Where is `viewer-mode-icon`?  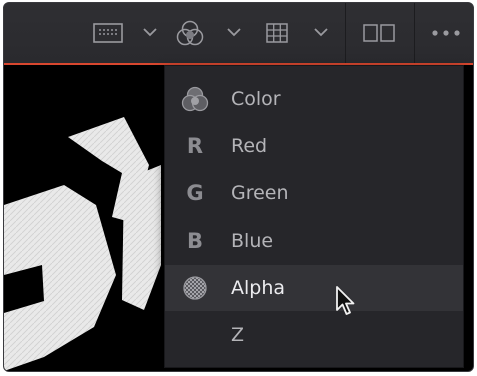
viewer-mode-icon is located at coordinates (108, 33).